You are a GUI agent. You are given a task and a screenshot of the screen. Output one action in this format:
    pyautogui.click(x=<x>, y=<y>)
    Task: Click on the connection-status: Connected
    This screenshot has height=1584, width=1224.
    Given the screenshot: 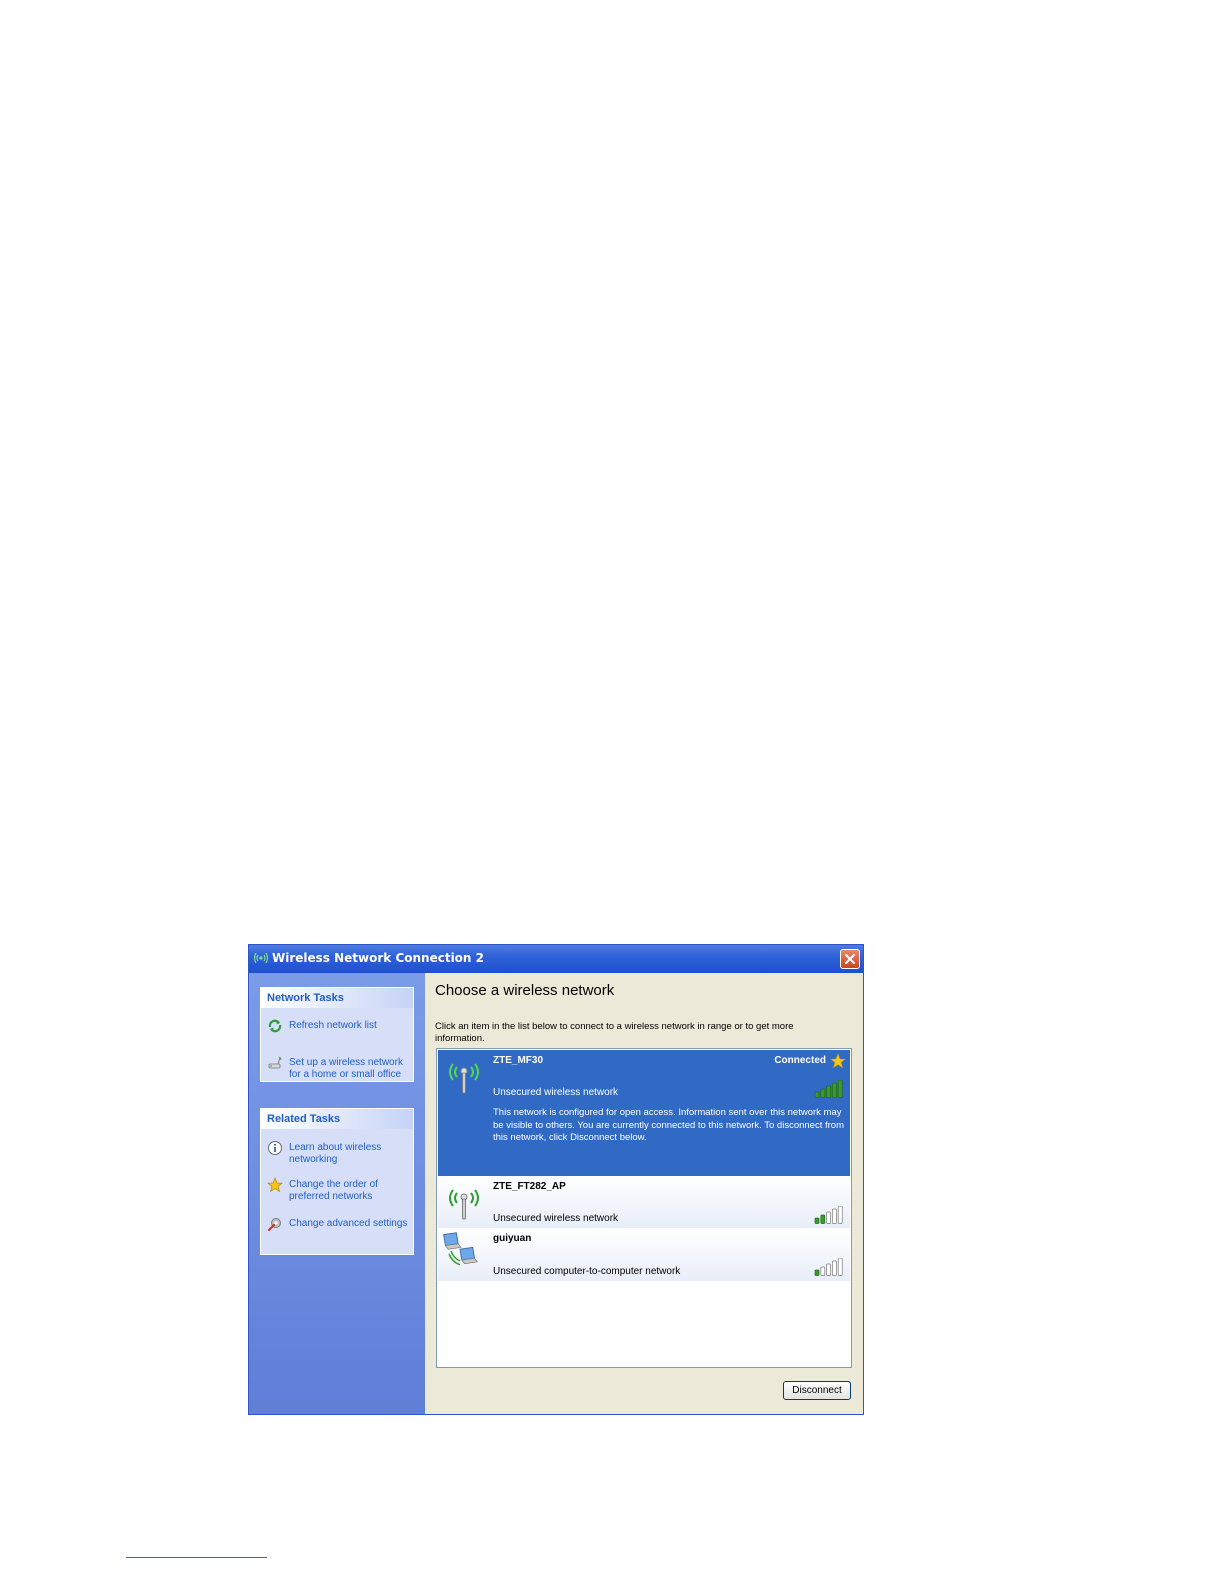 What is the action you would take?
    pyautogui.click(x=800, y=1060)
    